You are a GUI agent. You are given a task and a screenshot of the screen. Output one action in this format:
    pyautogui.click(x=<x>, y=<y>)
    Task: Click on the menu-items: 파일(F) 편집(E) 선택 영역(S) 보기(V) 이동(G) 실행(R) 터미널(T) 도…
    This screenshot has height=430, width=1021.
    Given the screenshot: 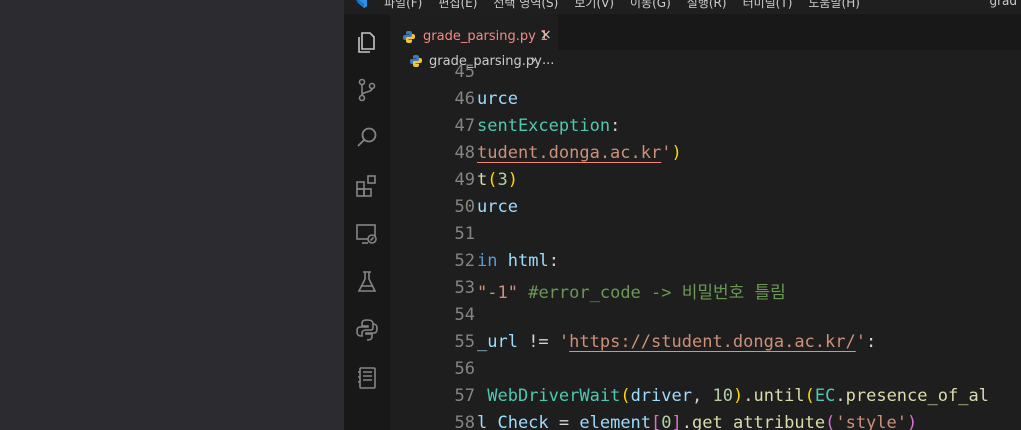 What is the action you would take?
    pyautogui.click(x=630, y=5)
    